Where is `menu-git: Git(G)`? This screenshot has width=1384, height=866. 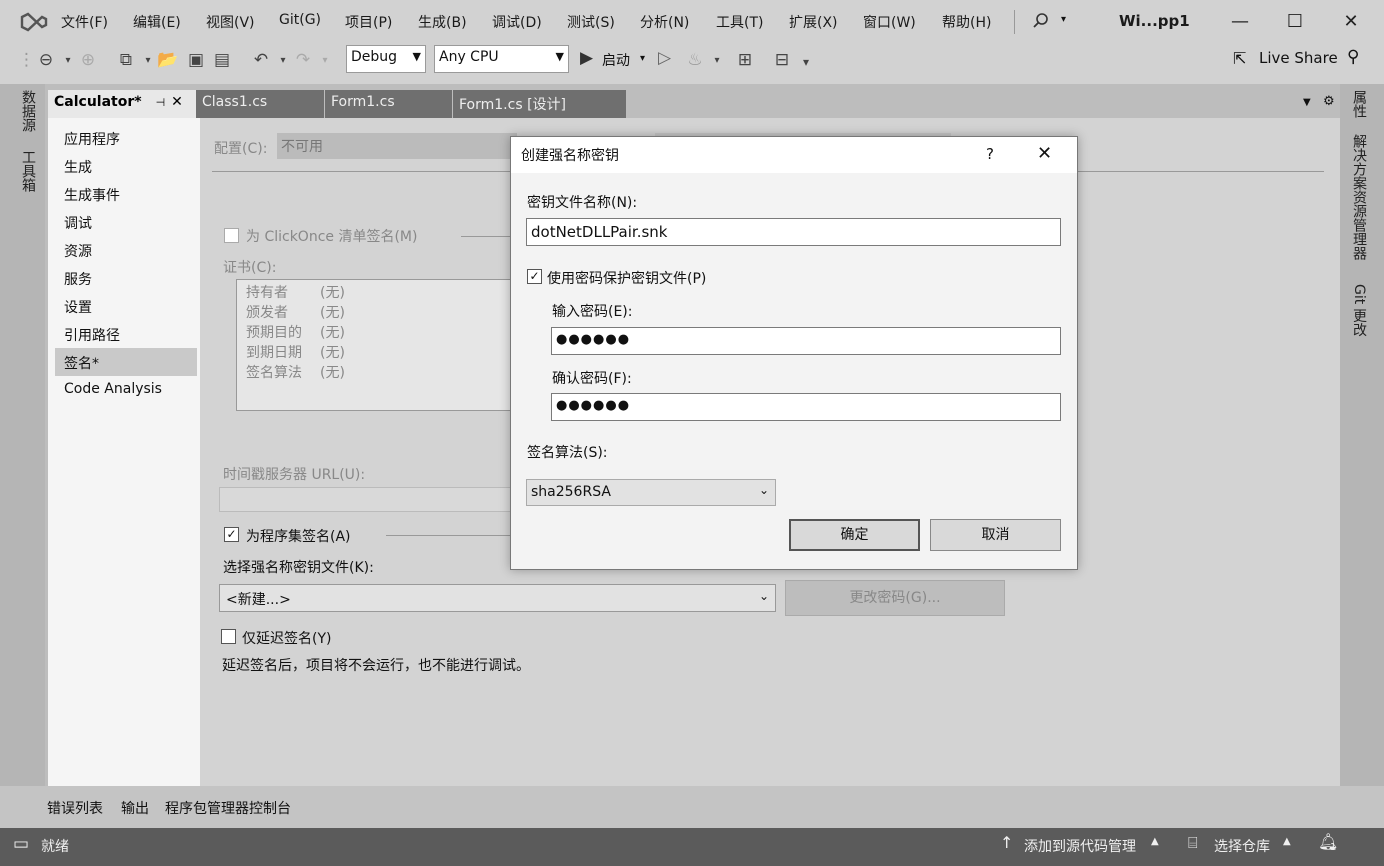
menu-git: Git(G) is located at coordinates (300, 20).